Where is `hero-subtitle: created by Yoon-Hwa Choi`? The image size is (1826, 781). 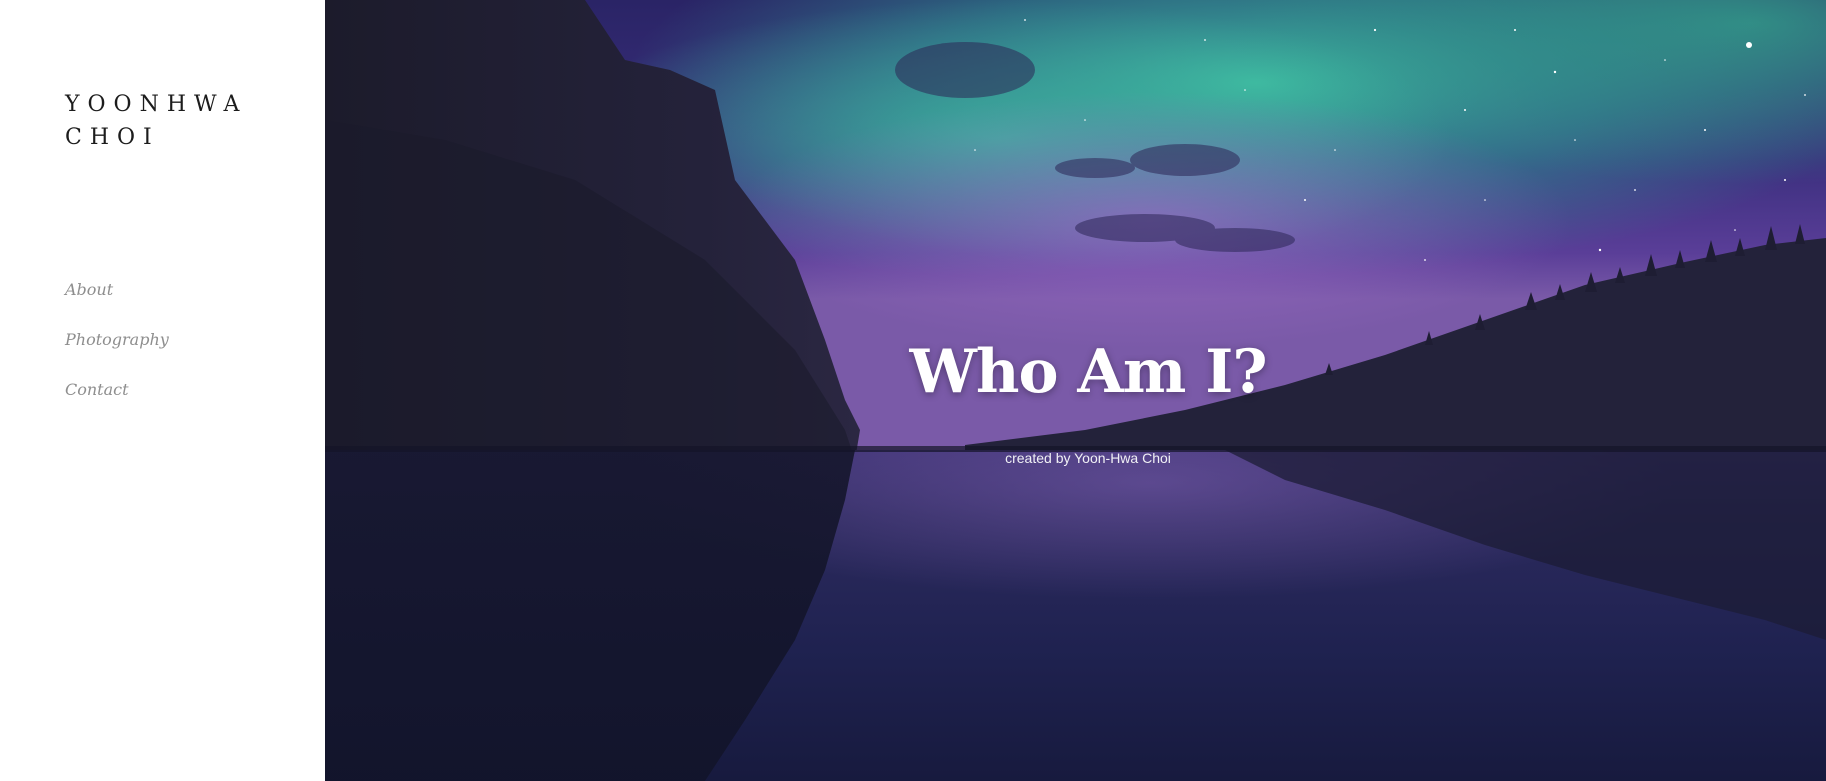 hero-subtitle: created by Yoon-Hwa Choi is located at coordinates (1088, 458).